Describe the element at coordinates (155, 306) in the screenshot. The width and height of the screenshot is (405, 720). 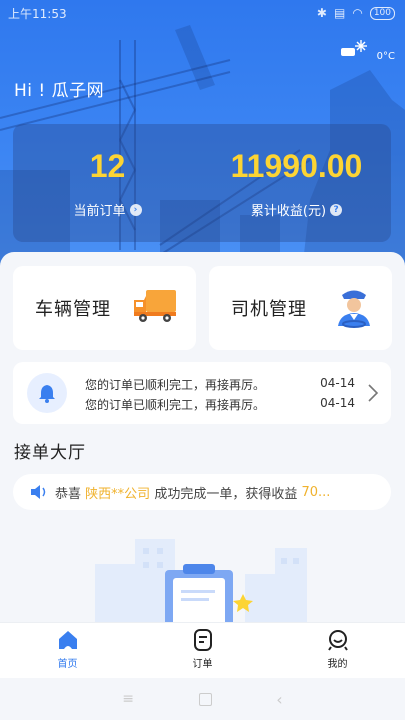
I see `truck-icon` at that location.